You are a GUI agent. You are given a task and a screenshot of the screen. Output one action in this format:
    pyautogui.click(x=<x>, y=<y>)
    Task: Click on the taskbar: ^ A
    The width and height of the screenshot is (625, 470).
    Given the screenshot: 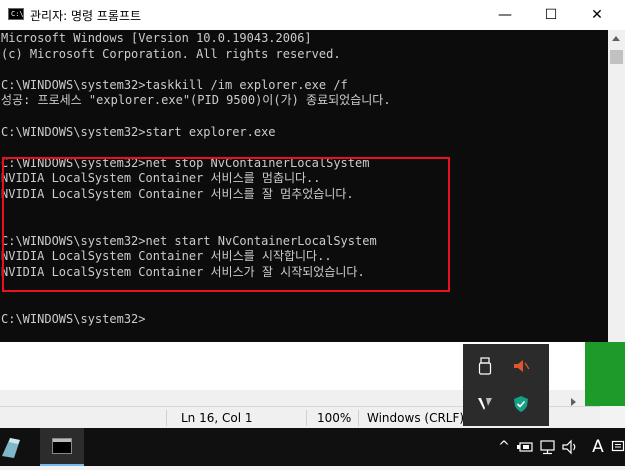 What is the action you would take?
    pyautogui.click(x=312, y=447)
    